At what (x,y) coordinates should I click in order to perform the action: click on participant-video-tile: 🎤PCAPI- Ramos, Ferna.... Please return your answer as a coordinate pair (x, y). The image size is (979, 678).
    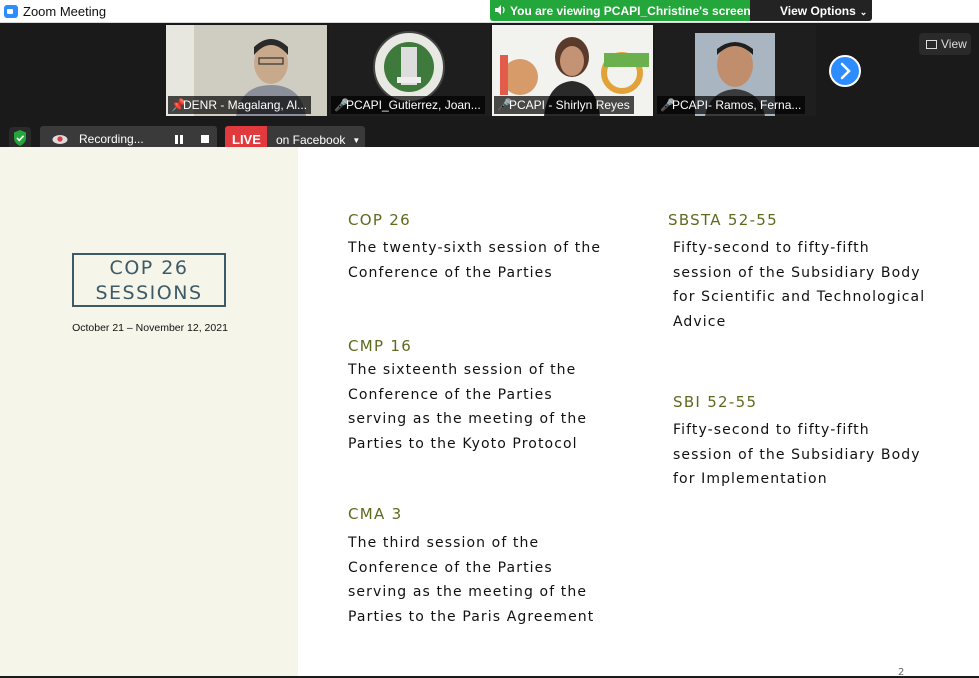
    Looking at the image, I should click on (735, 70).